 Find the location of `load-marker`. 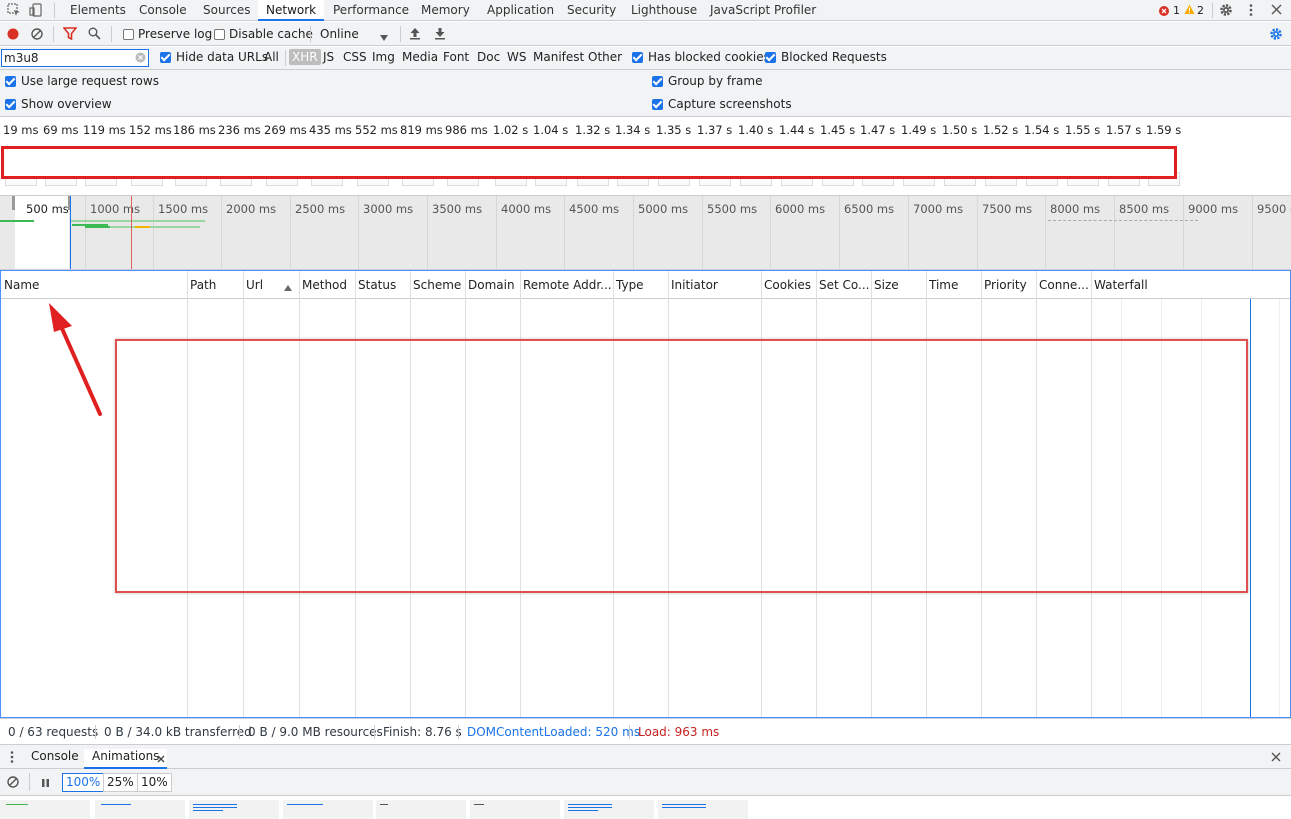

load-marker is located at coordinates (131, 232).